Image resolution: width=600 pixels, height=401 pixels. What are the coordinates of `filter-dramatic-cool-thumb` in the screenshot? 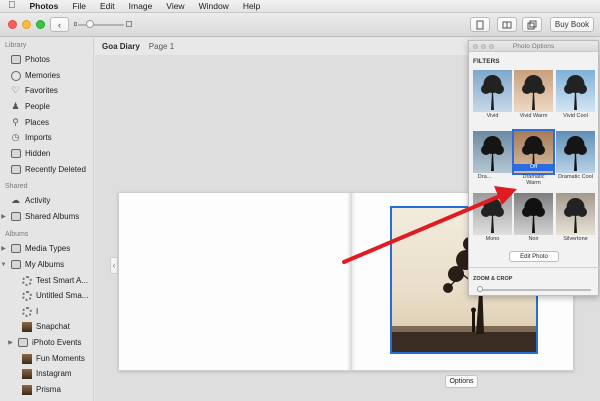 It's located at (575, 152).